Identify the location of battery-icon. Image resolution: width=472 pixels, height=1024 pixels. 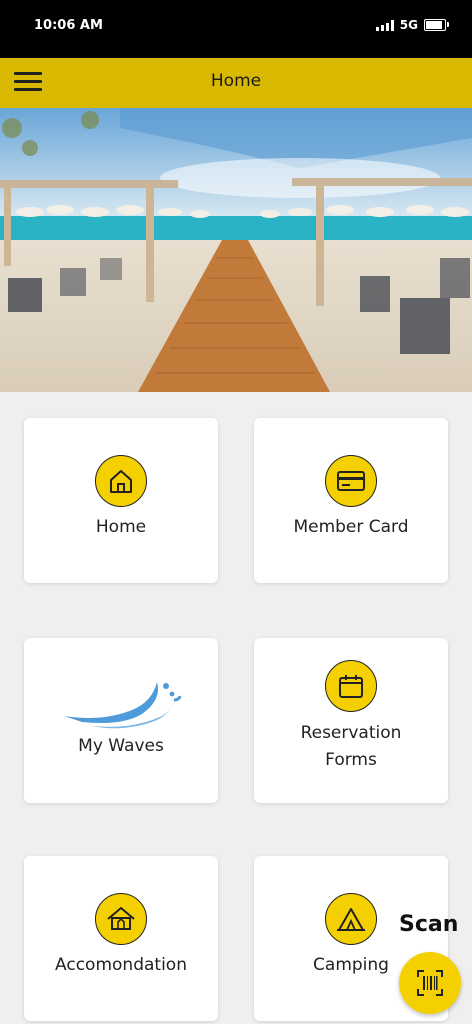
(436, 25).